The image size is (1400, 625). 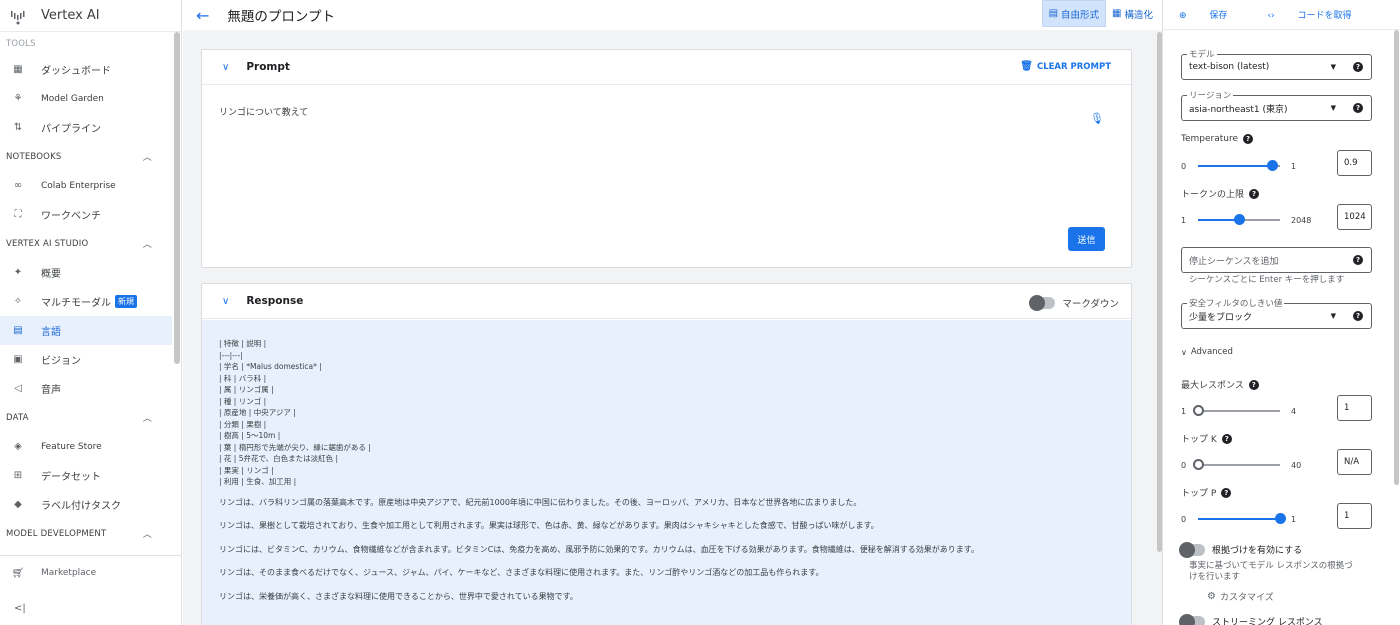 I want to click on response-card-header: ∨ Response, so click(x=666, y=301).